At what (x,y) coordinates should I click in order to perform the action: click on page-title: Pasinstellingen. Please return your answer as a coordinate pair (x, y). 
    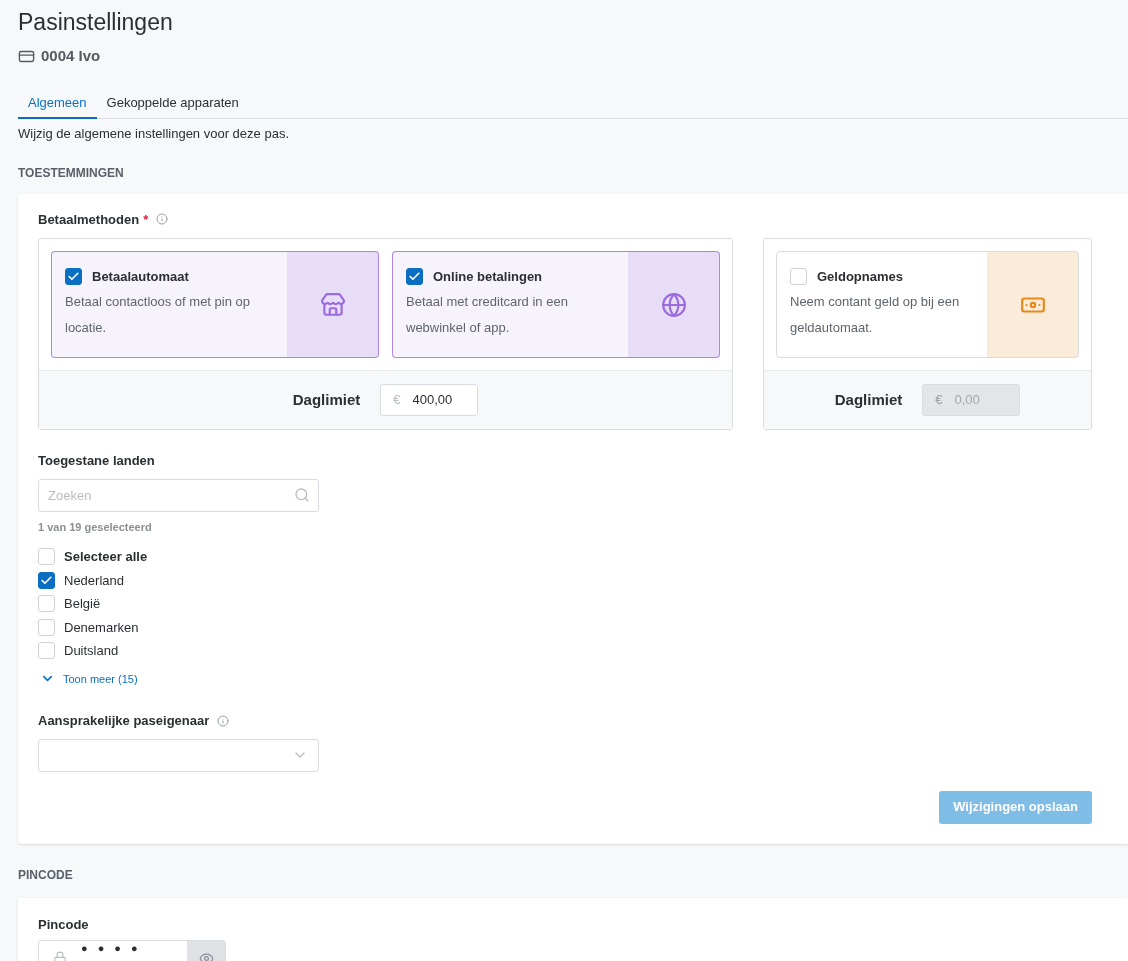
    Looking at the image, I should click on (96, 22).